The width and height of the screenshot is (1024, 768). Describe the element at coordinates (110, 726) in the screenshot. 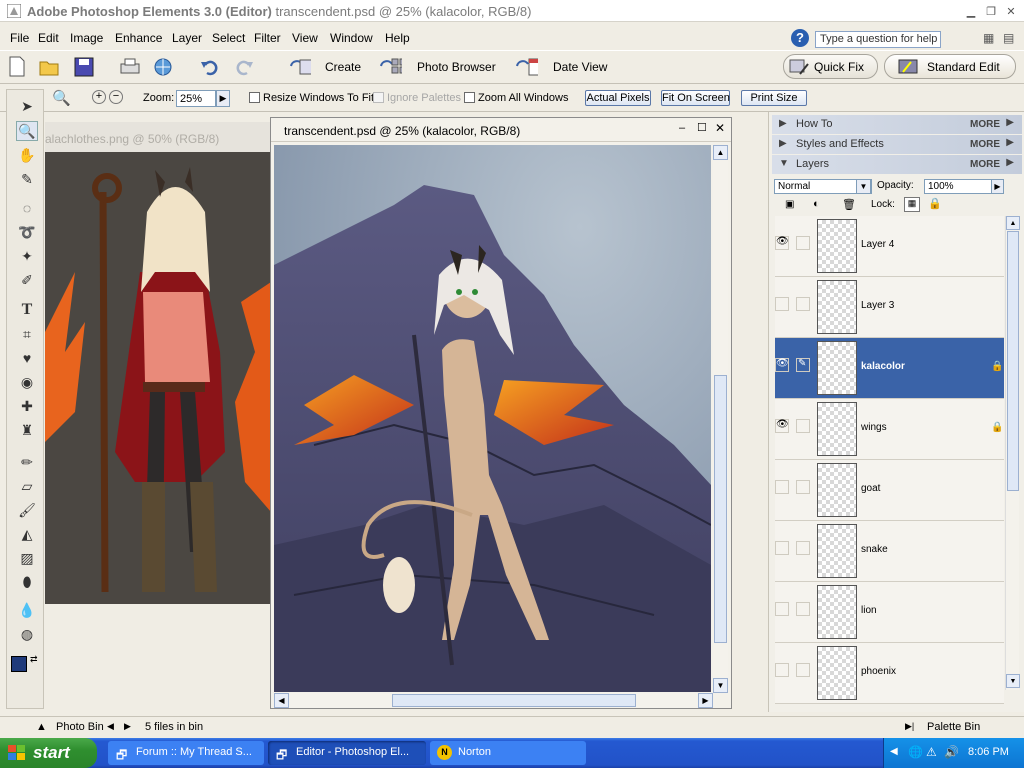

I see `previous-file-icon: ◀` at that location.